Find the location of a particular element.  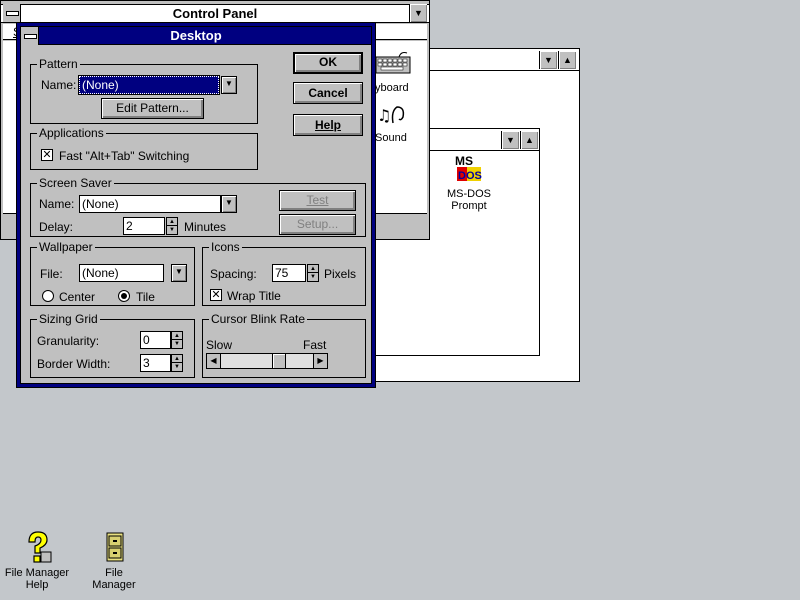

wallpaper-file-select: (None) is located at coordinates (121, 273).